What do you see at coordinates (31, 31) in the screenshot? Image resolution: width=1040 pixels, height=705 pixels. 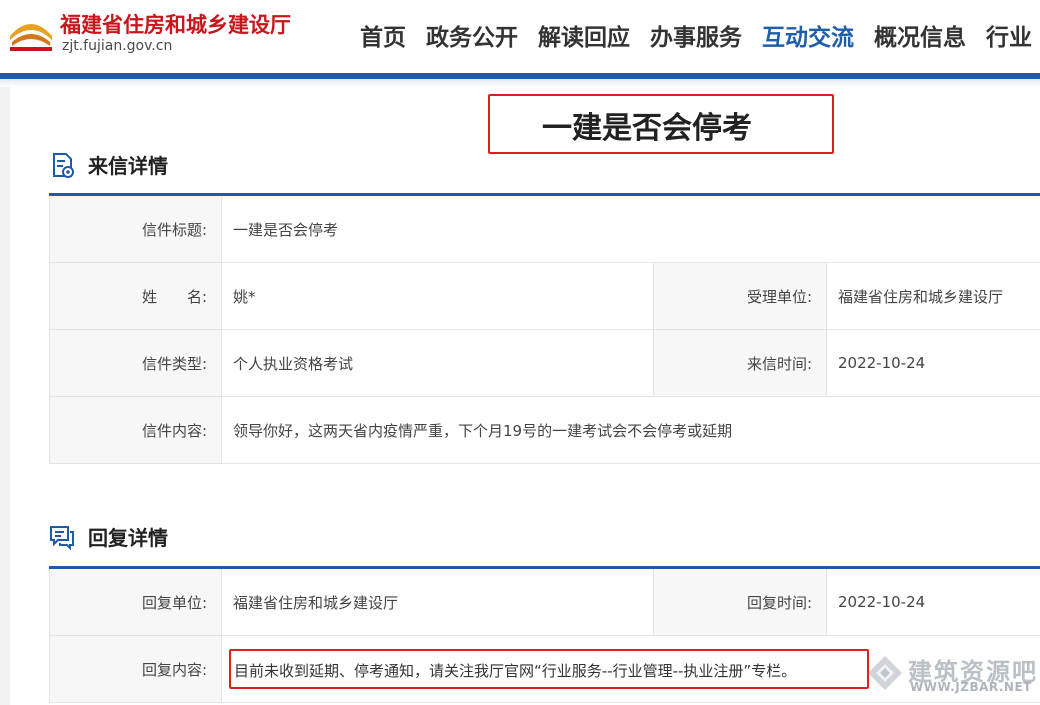 I see `site-logo-icon` at bounding box center [31, 31].